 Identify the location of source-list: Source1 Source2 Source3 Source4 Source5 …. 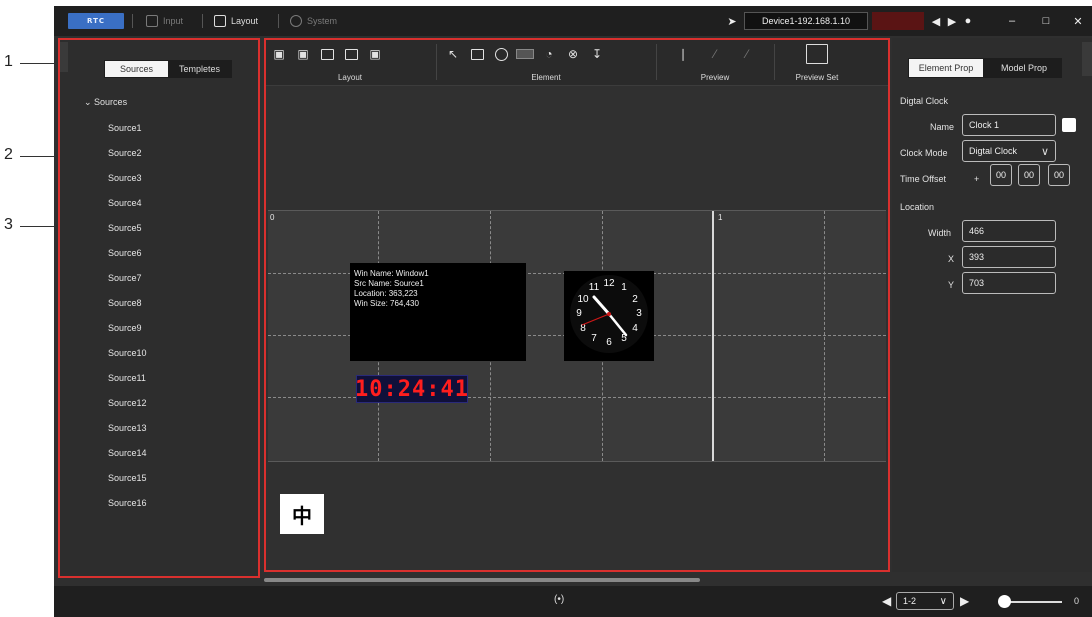
(127, 322).